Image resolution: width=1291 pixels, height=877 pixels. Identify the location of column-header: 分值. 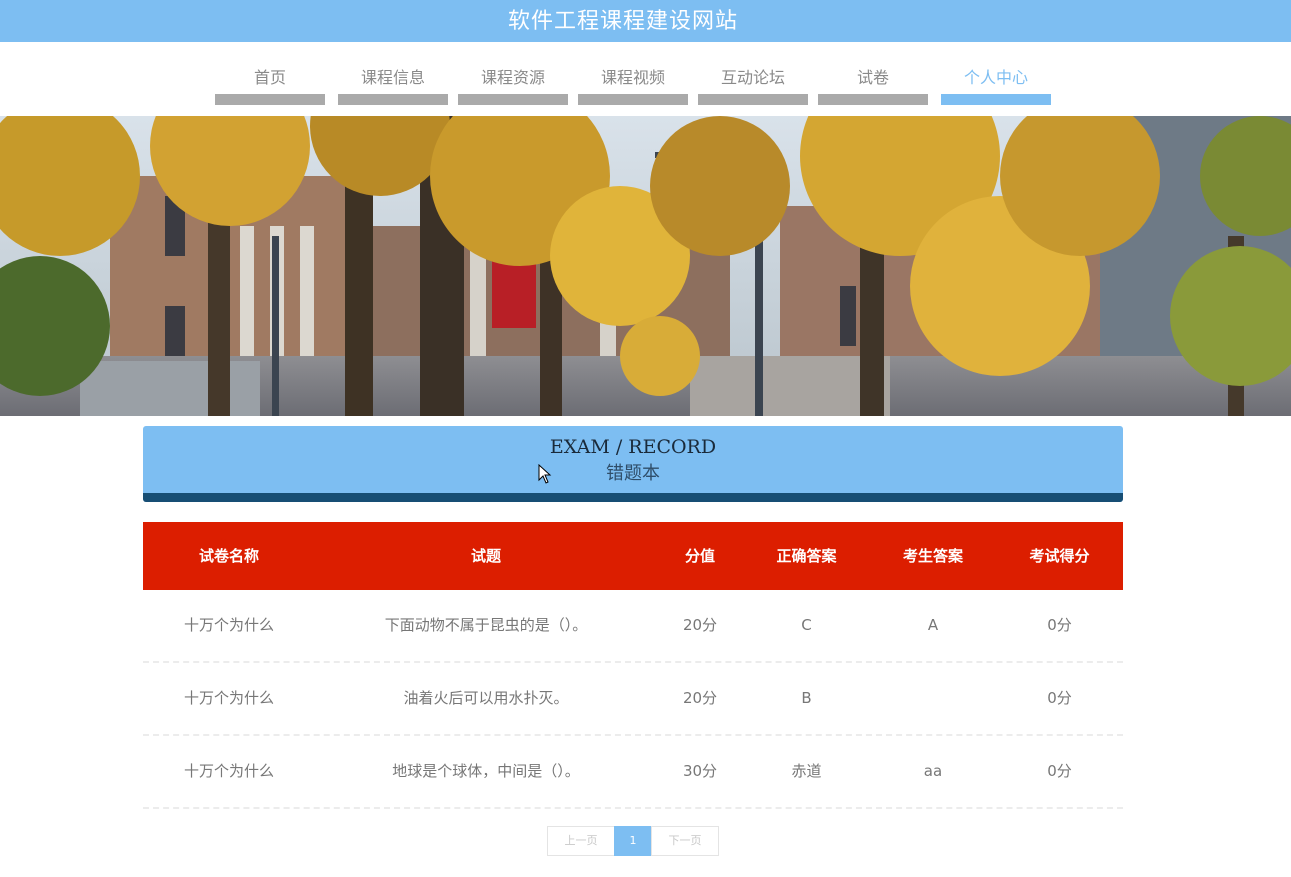
(699, 556).